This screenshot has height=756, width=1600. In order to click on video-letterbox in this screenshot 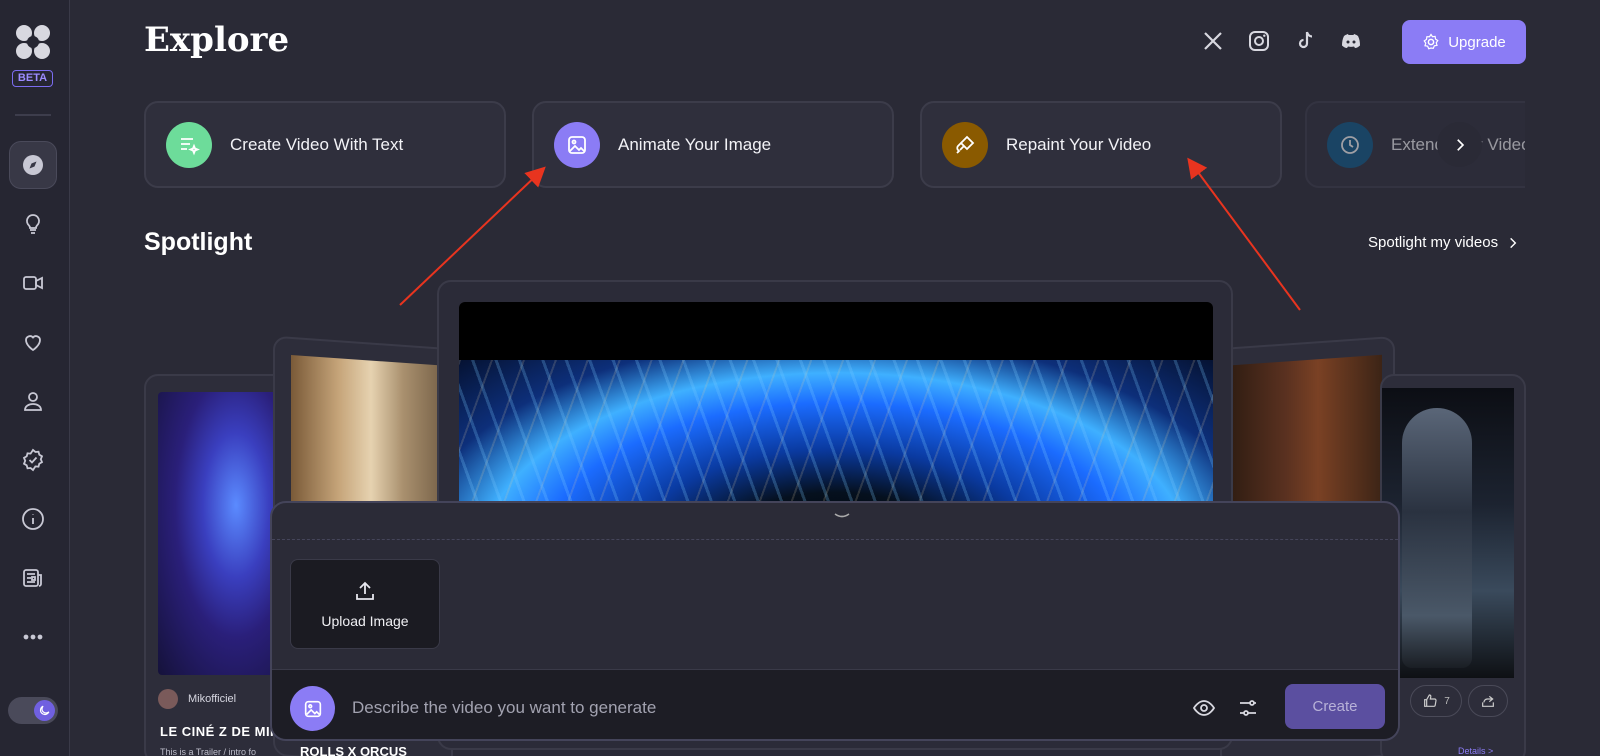, I will do `click(836, 331)`.